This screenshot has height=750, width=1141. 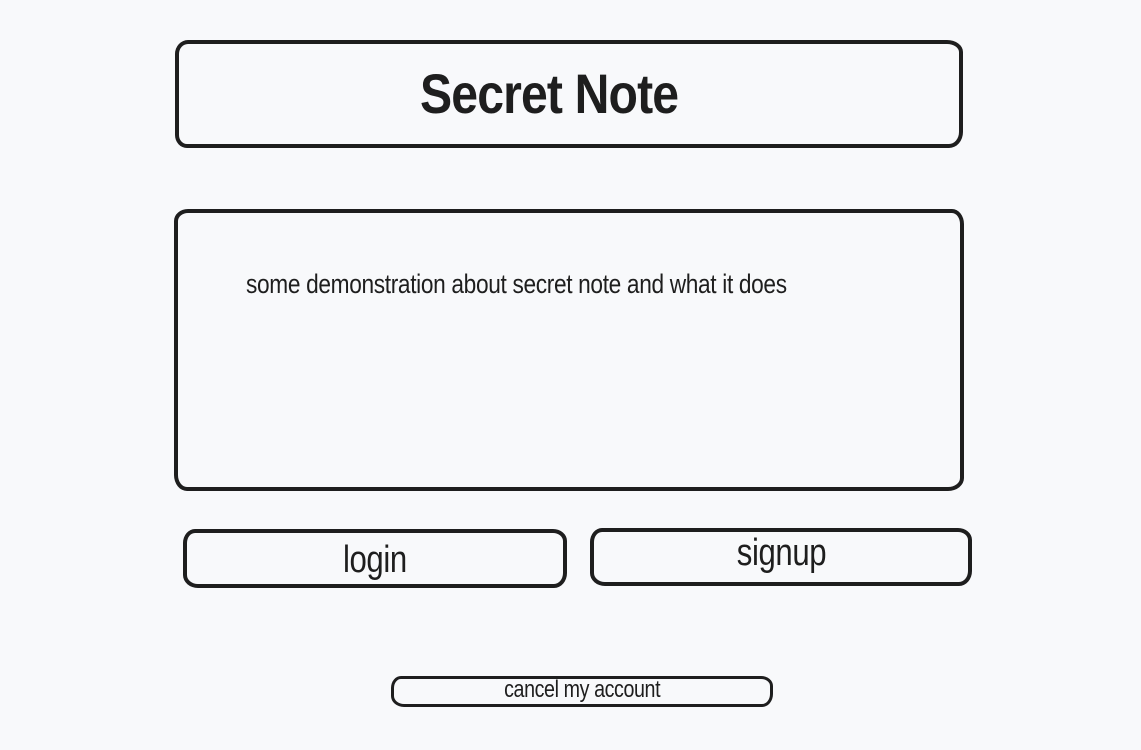 I want to click on login-button: login, so click(x=375, y=558).